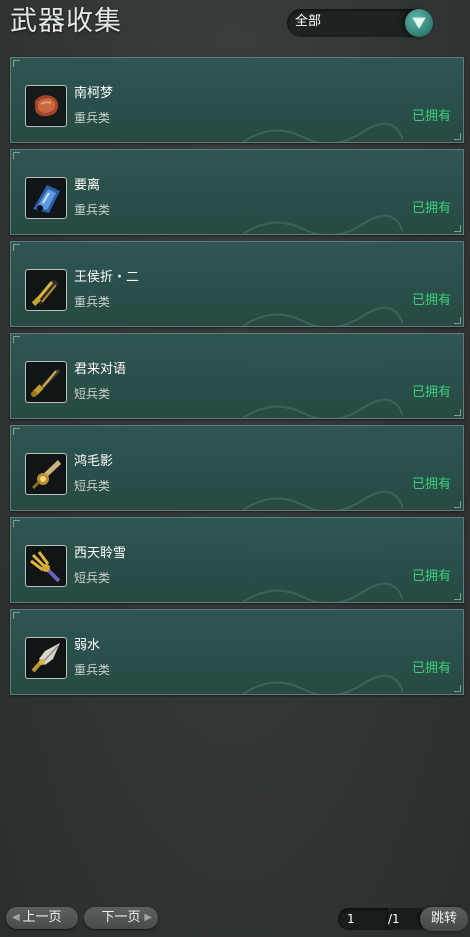 This screenshot has width=470, height=937. What do you see at coordinates (148, 917) in the screenshot?
I see `chevron-right-icon: ▶` at bounding box center [148, 917].